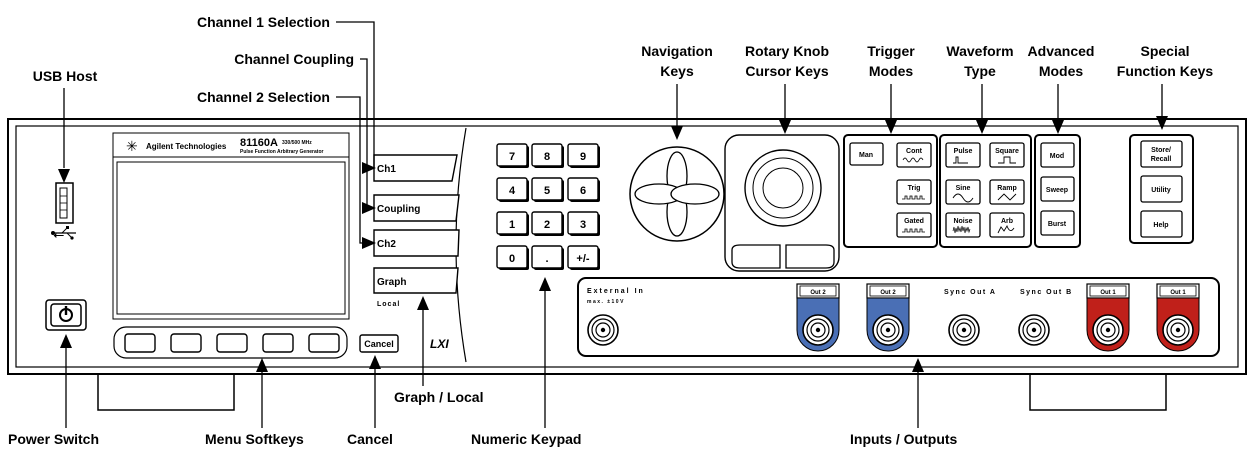  Describe the element at coordinates (1061, 71) in the screenshot. I see `advanced-modes-label-2: Modes` at that location.